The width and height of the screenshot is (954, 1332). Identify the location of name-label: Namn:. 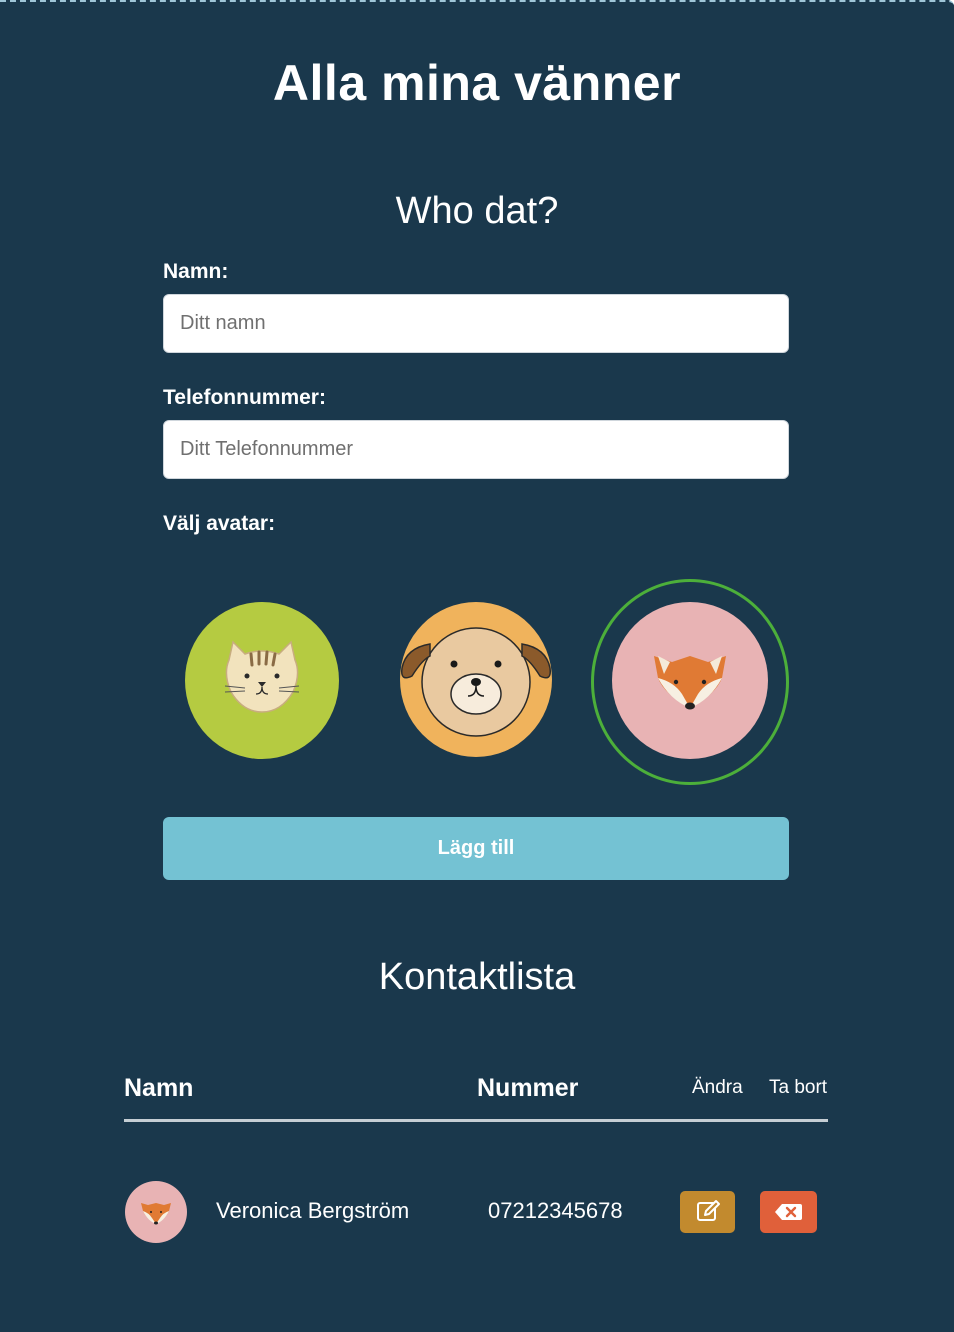
(196, 271).